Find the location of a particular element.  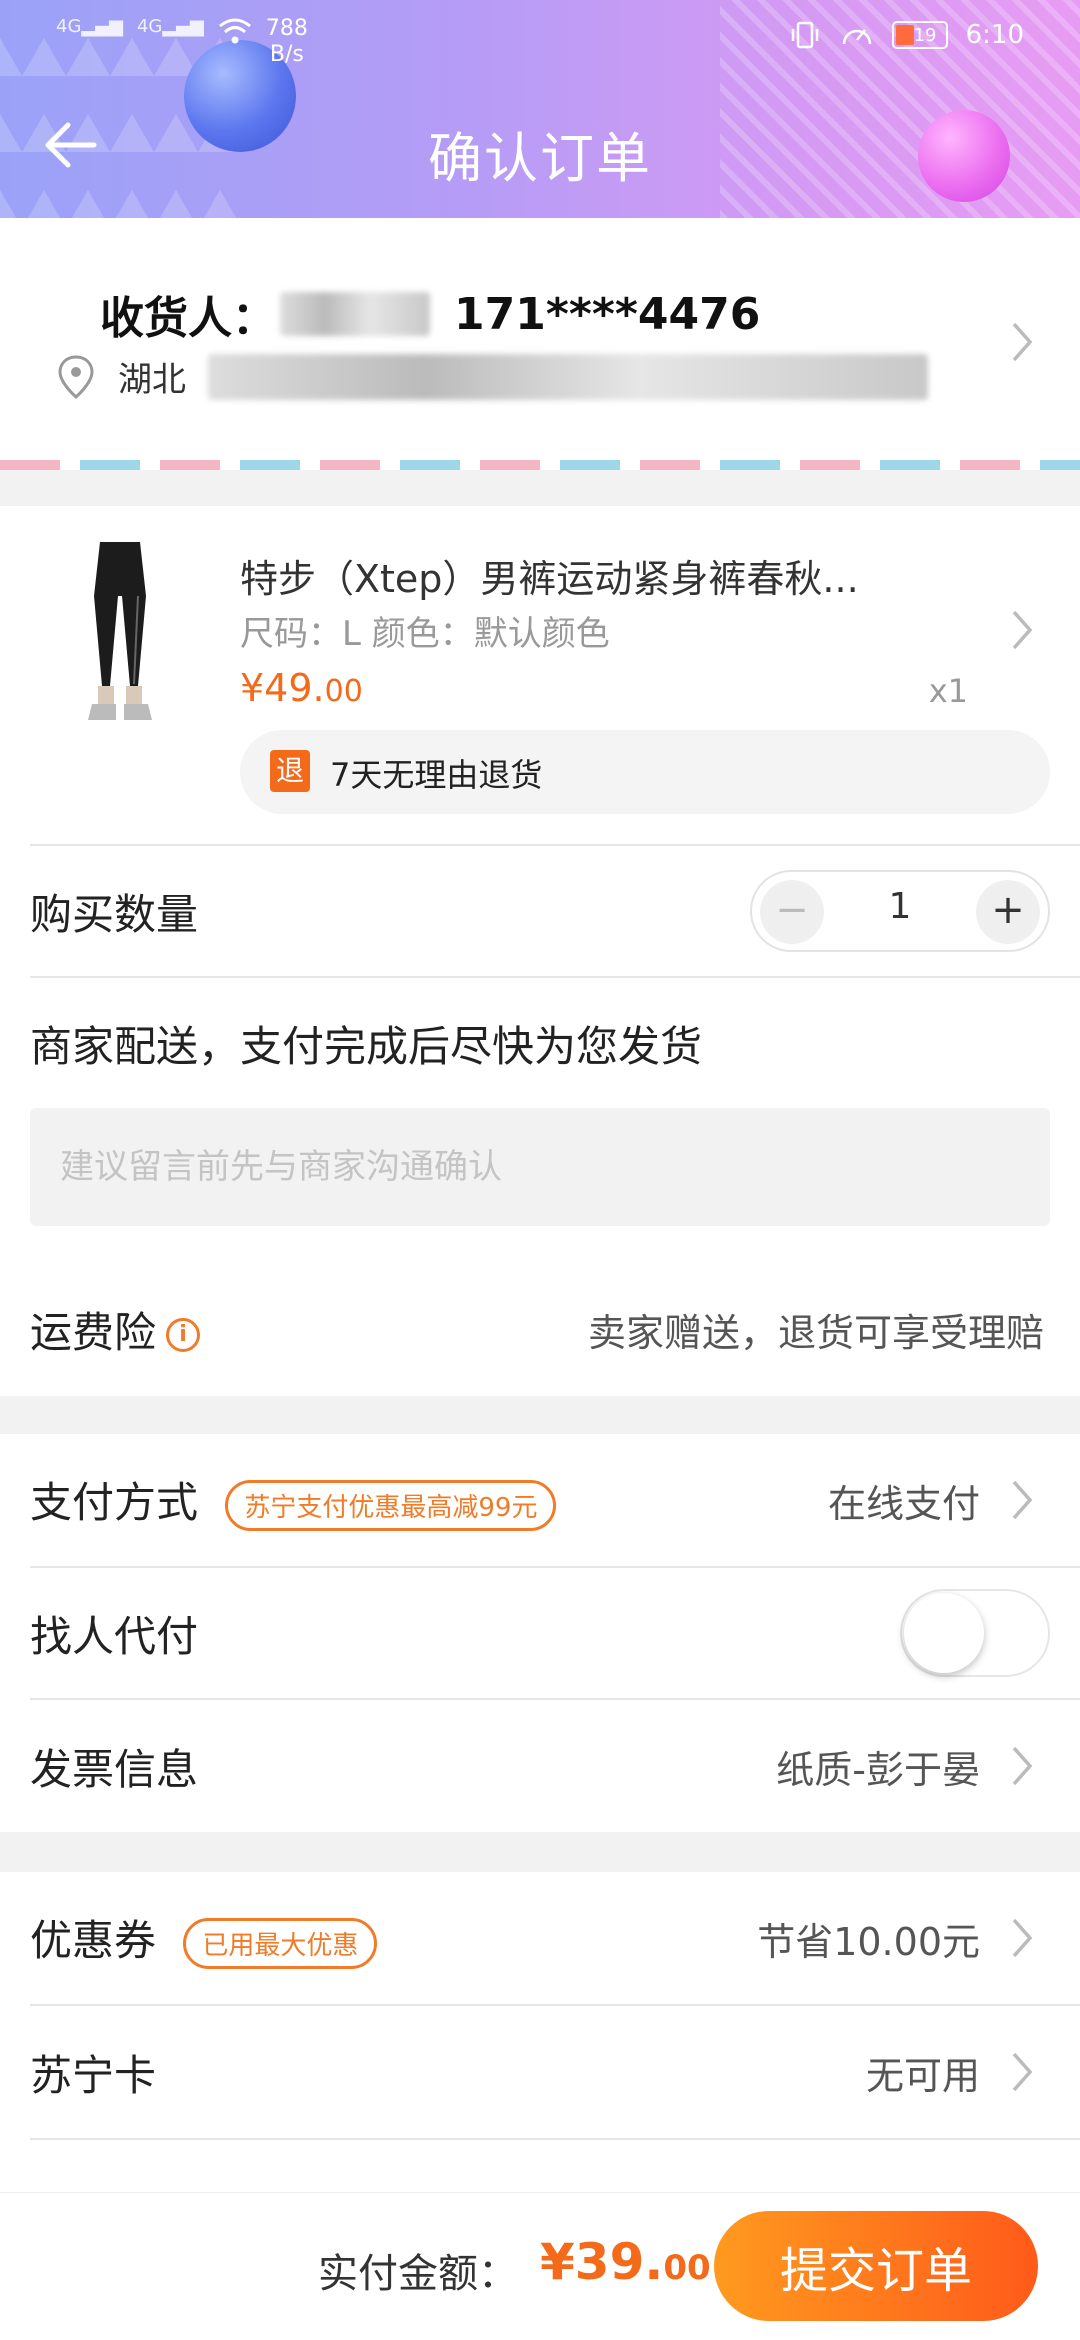

coupon-value: 节省10.00元 is located at coordinates (868, 1941).